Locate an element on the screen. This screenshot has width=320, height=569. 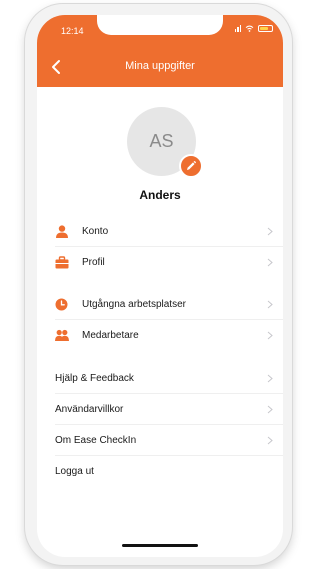
clock-icon is located at coordinates (61, 304).